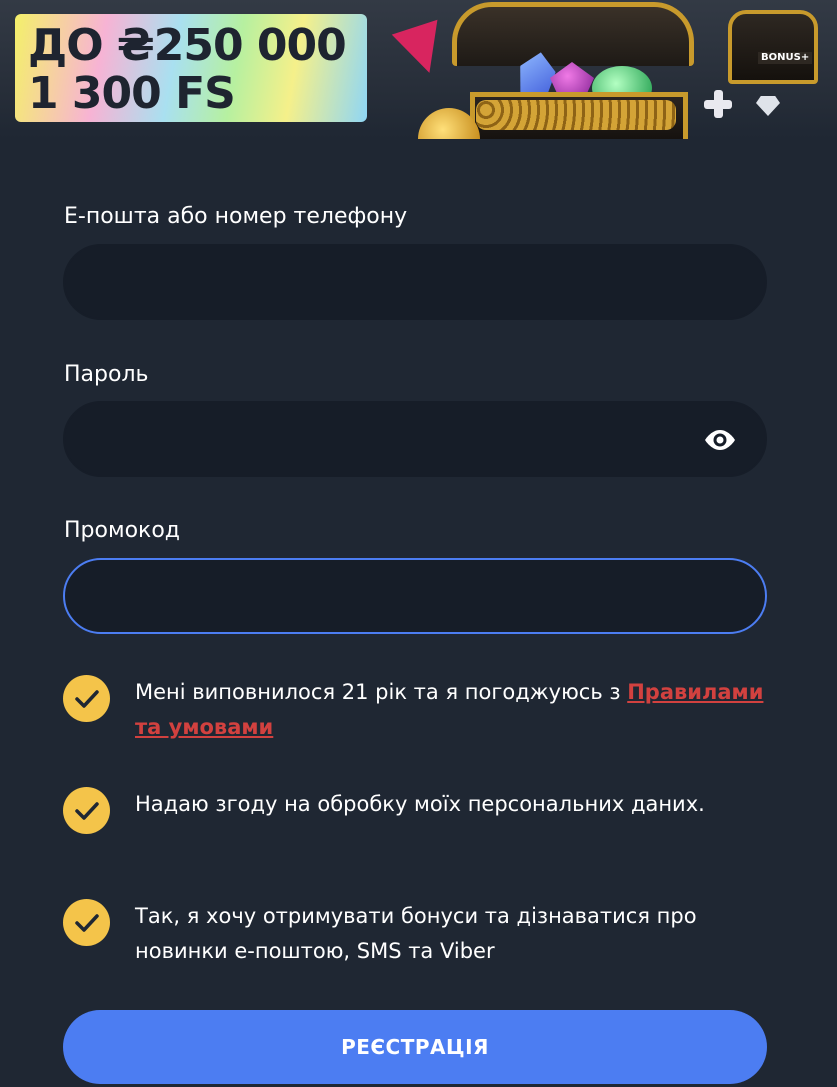  What do you see at coordinates (718, 104) in the screenshot?
I see `plus-icon` at bounding box center [718, 104].